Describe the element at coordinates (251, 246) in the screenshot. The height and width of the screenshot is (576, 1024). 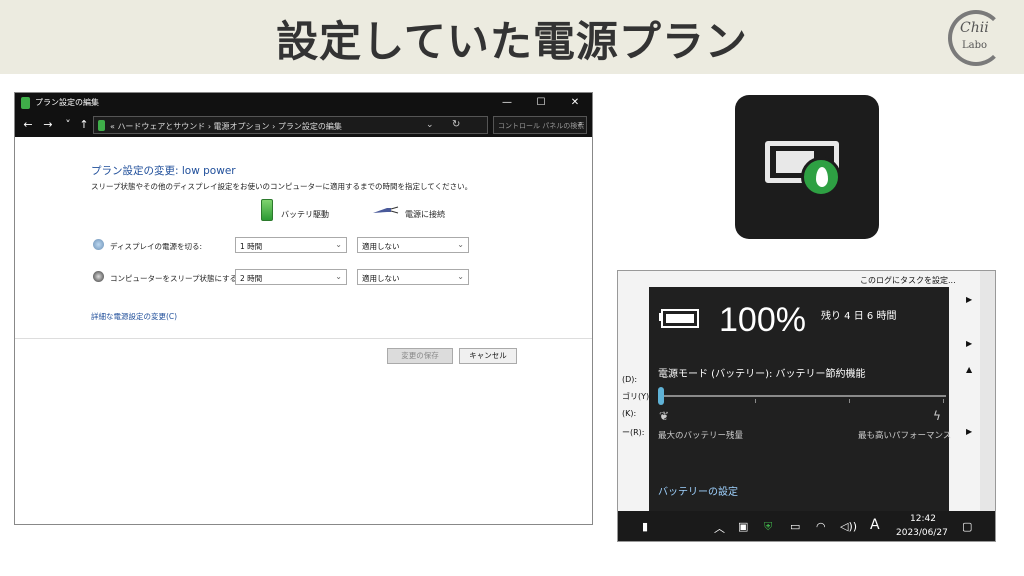
I see `select-value: 1 時間` at that location.